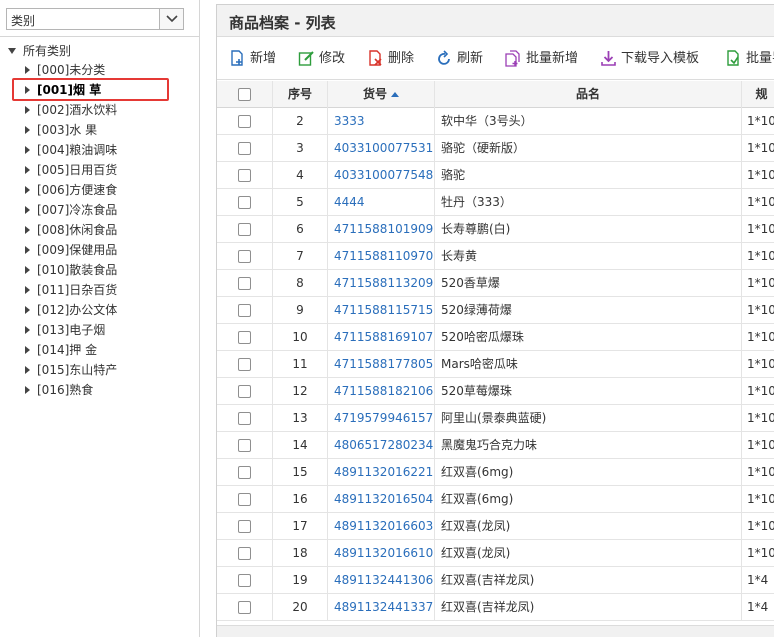 This screenshot has width=774, height=637. Describe the element at coordinates (381, 391) in the screenshot. I see `row-code-link: 4711588182106` at that location.